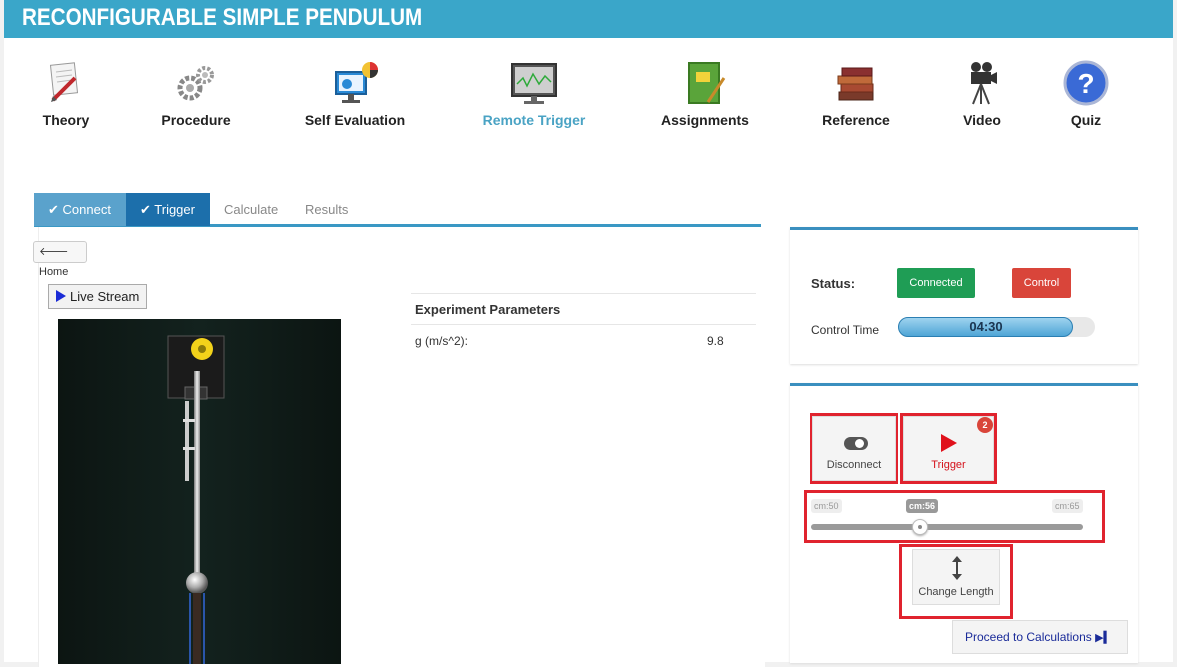  What do you see at coordinates (583, 309) in the screenshot?
I see `parameters-header: Experiment Parameters` at bounding box center [583, 309].